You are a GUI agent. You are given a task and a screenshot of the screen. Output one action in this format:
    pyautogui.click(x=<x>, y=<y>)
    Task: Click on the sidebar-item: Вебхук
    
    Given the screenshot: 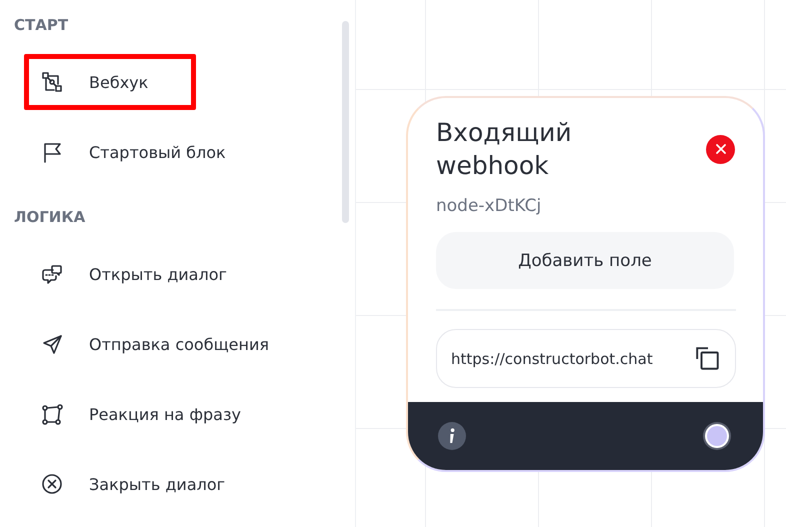 What is the action you would take?
    pyautogui.click(x=110, y=82)
    